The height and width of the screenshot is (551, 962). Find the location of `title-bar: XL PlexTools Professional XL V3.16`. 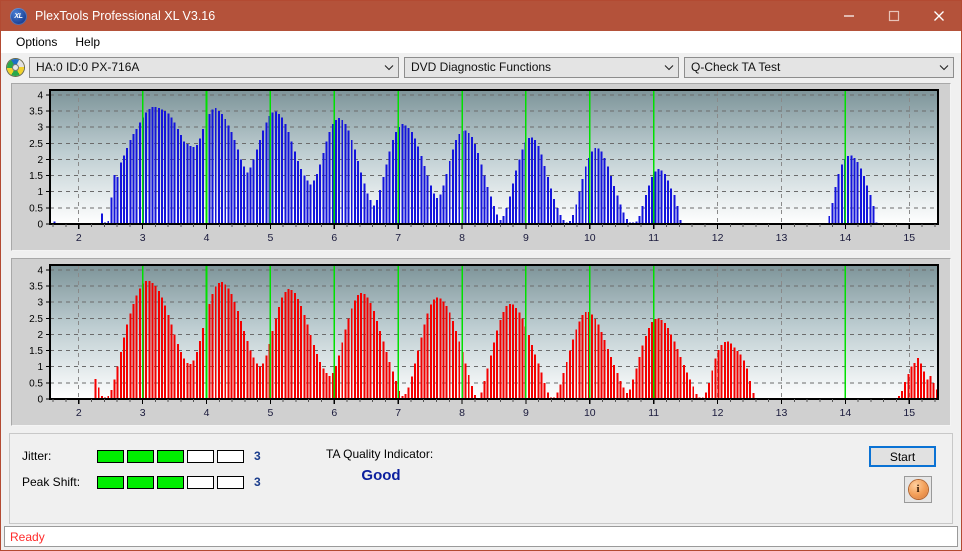

title-bar: XL PlexTools Professional XL V3.16 is located at coordinates (481, 16).